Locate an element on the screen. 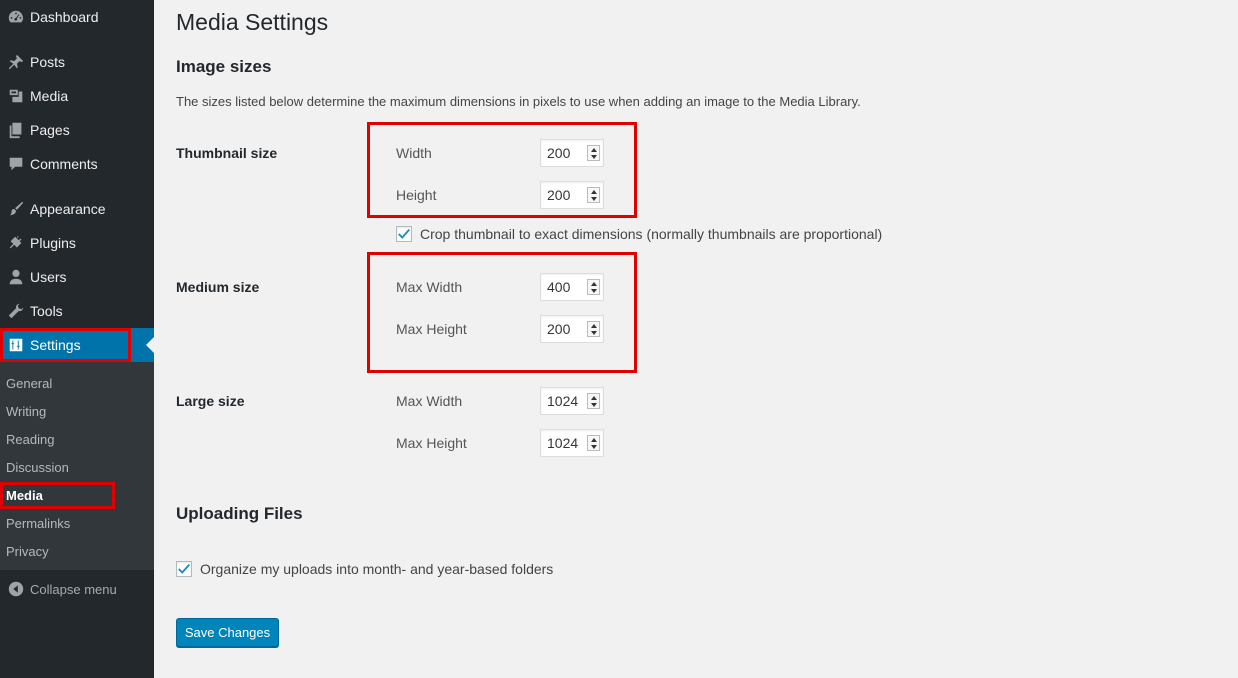 The width and height of the screenshot is (1238, 678). medium-size-label: Medium size is located at coordinates (218, 287).